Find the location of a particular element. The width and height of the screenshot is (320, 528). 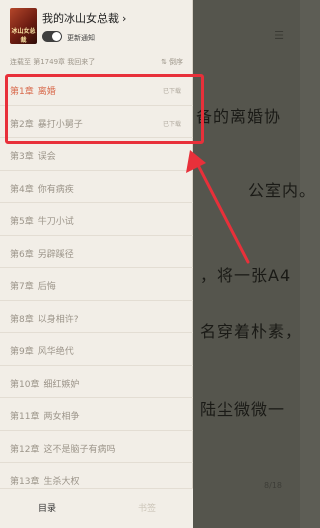

chapter-number: 第3章 is located at coordinates (22, 157).